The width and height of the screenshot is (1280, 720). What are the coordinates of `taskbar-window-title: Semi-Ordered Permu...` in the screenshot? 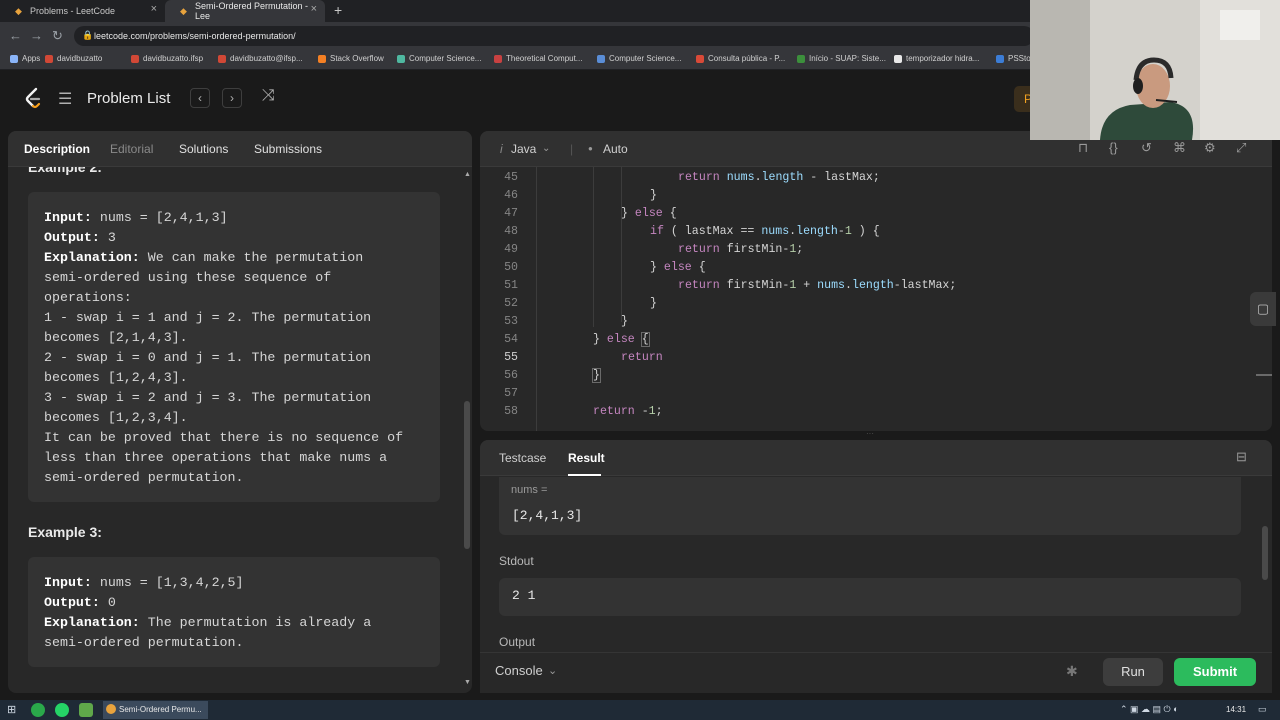 It's located at (160, 709).